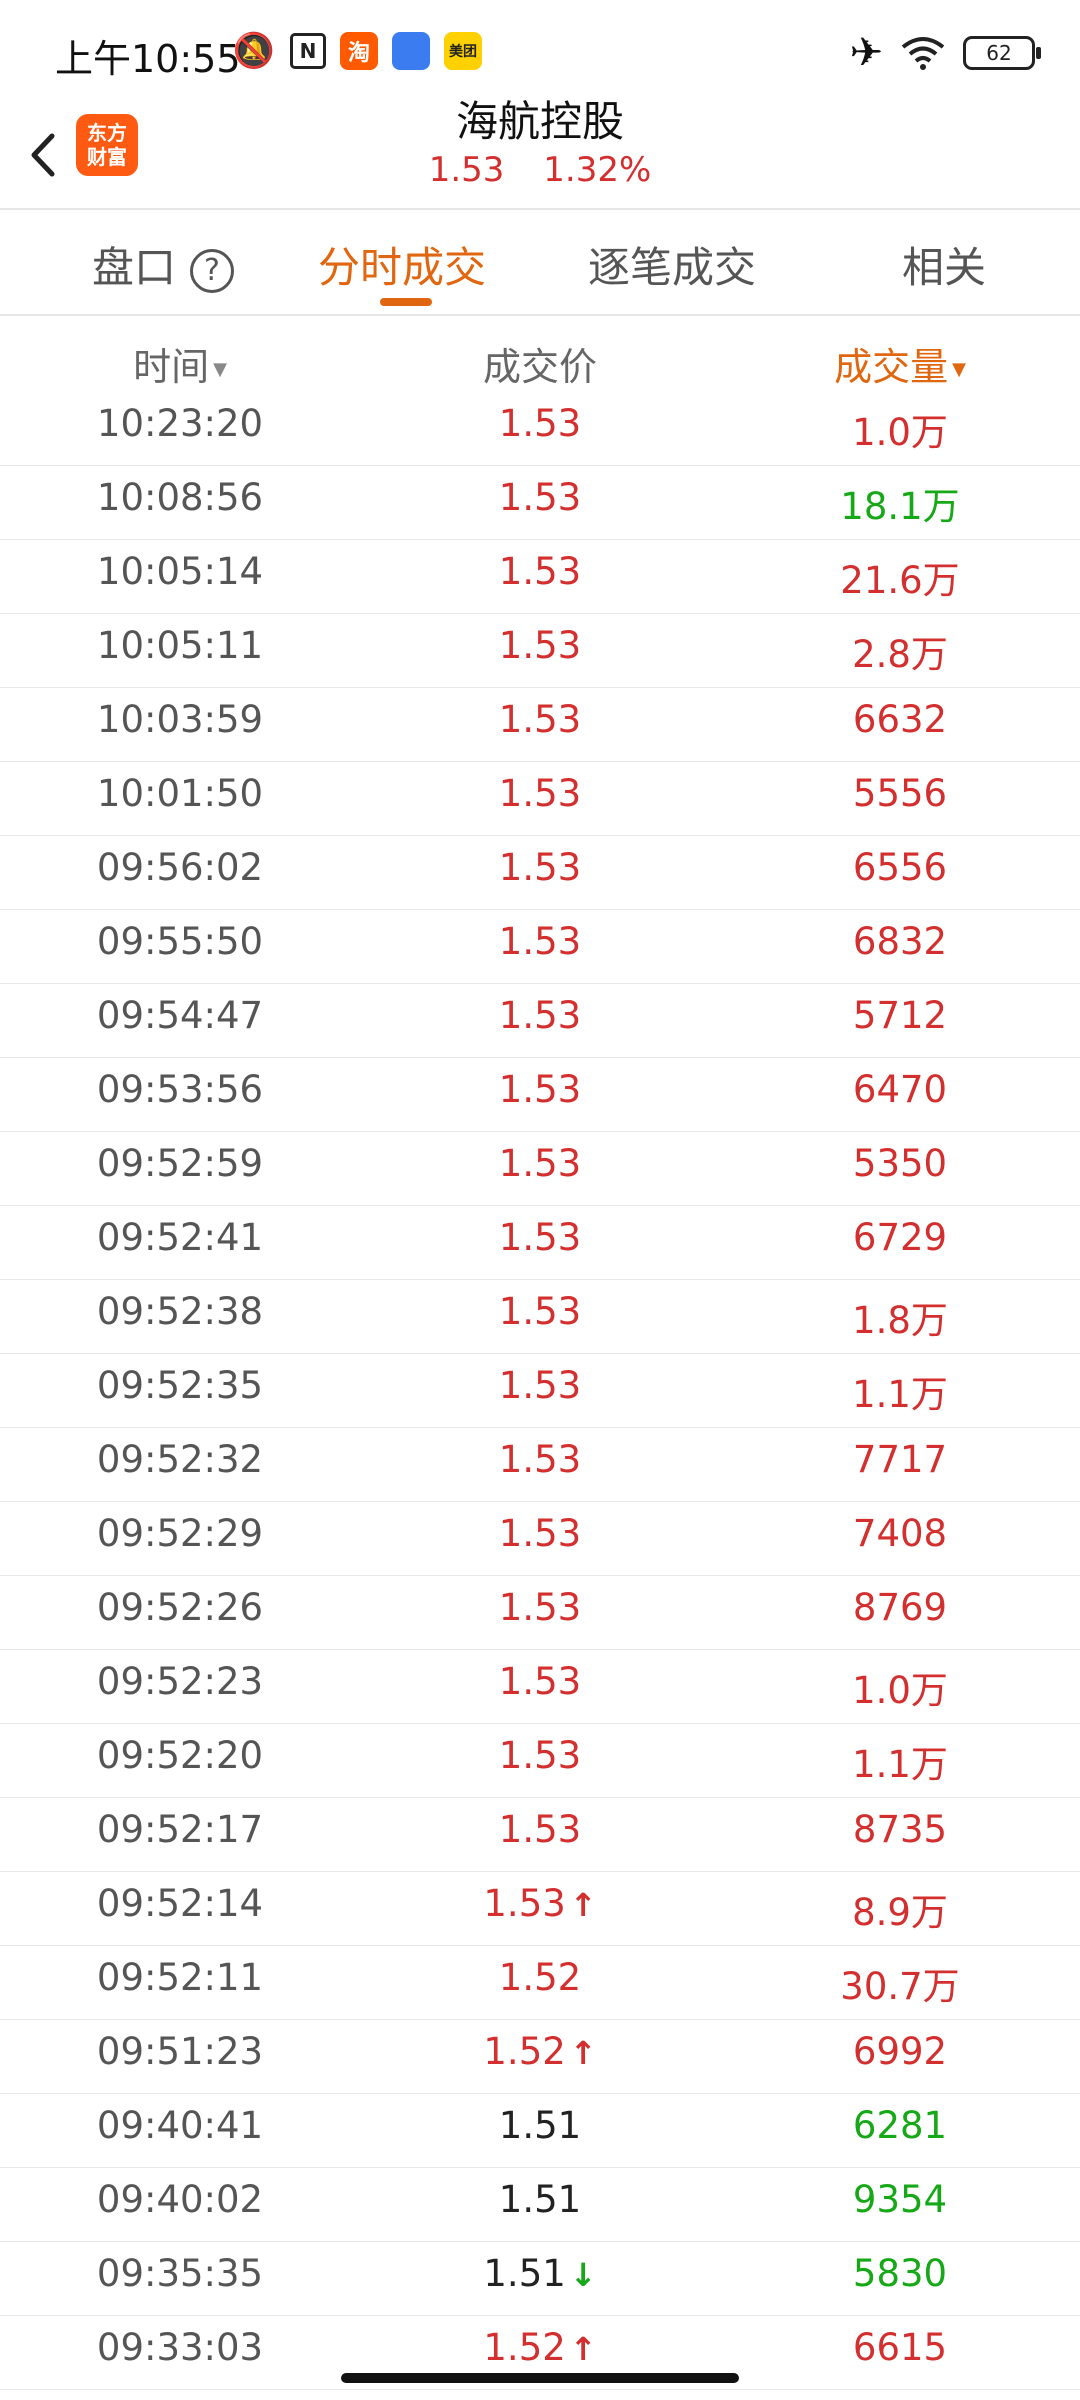 The image size is (1080, 2400). I want to click on trade-time: 09:40:02, so click(180, 2199).